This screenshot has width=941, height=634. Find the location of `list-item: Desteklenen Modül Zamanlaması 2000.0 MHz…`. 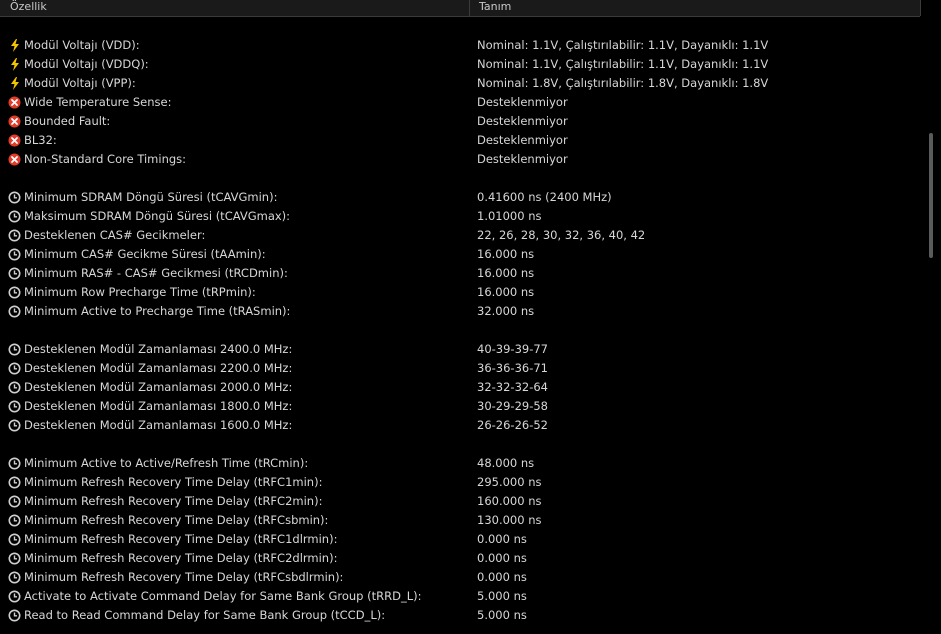

list-item: Desteklenen Modül Zamanlaması 2000.0 MHz… is located at coordinates (460, 387).